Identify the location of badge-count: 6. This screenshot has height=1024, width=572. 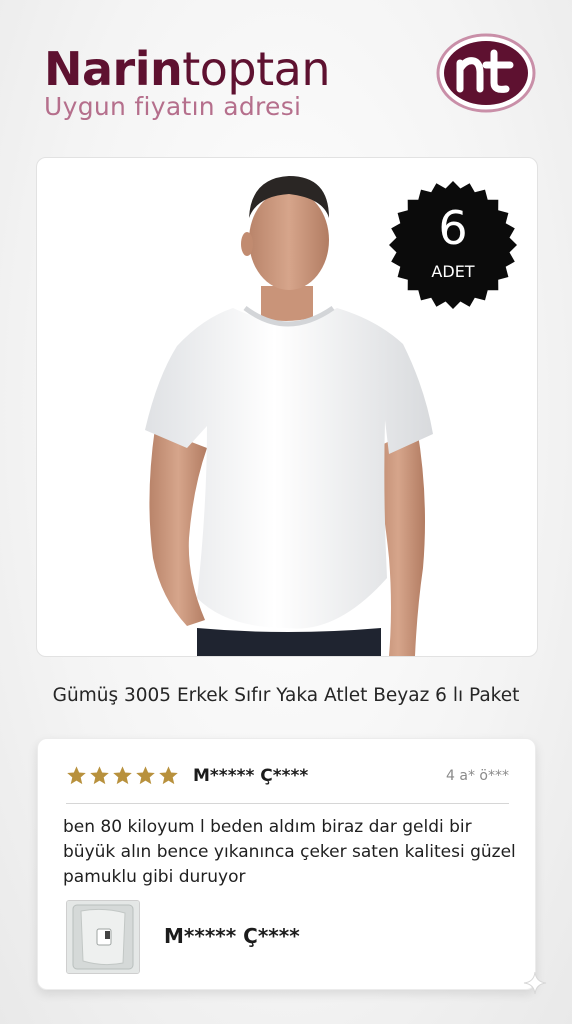
(453, 228).